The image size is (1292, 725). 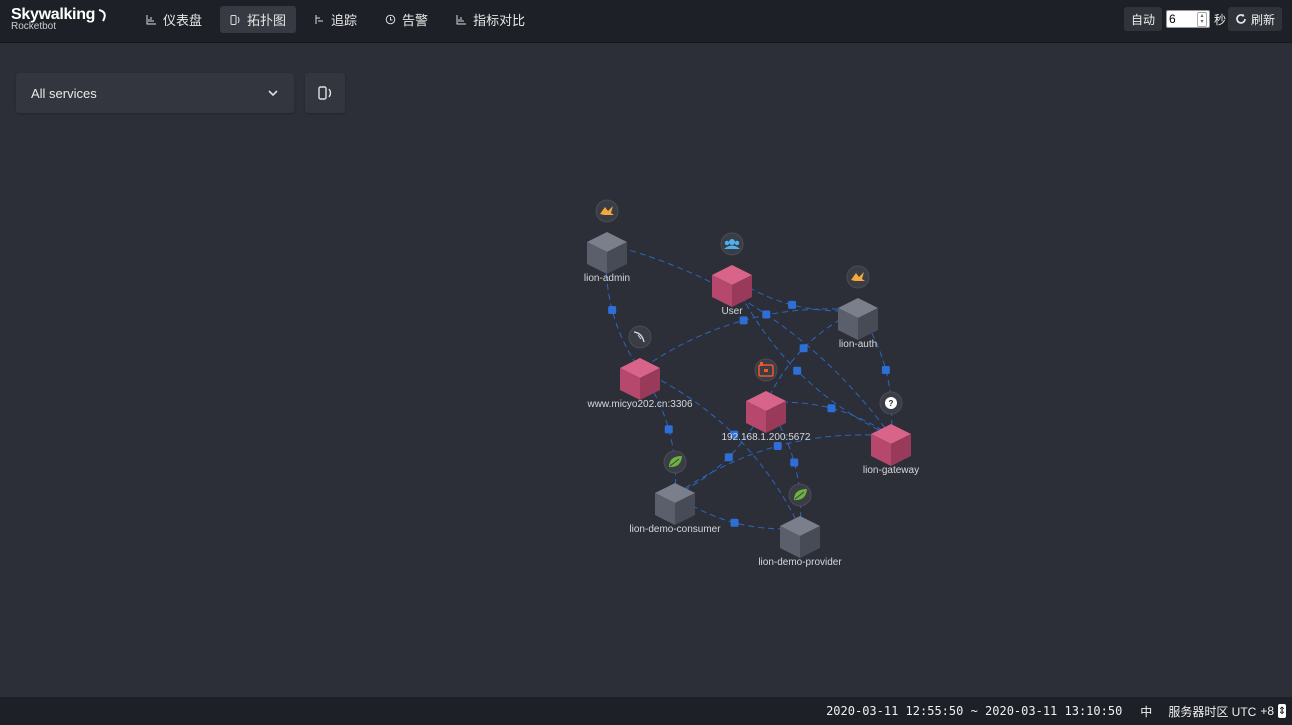 What do you see at coordinates (639, 367) in the screenshot?
I see `node-mysql: www.micyo202.cn:3306` at bounding box center [639, 367].